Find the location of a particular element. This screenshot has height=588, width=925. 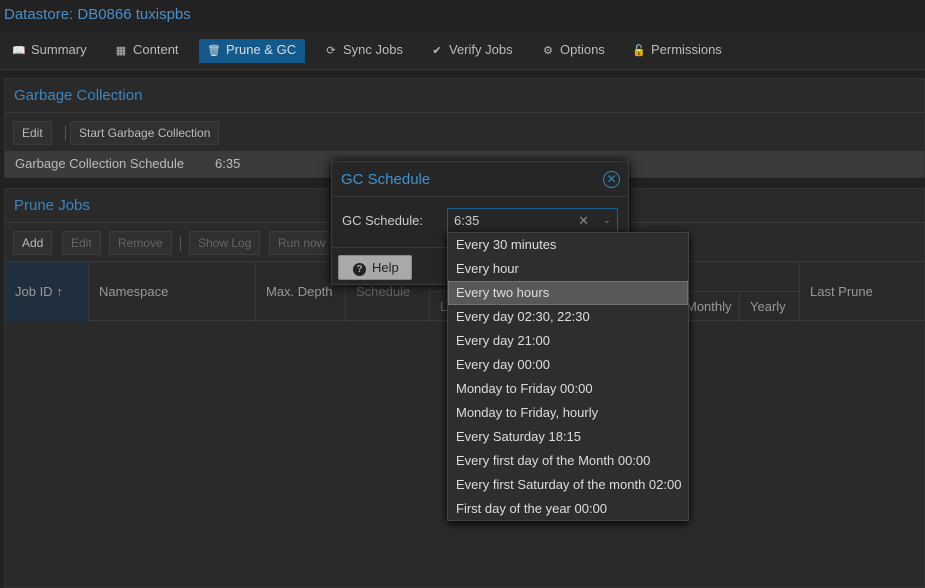

tab-label: Summary is located at coordinates (59, 49).